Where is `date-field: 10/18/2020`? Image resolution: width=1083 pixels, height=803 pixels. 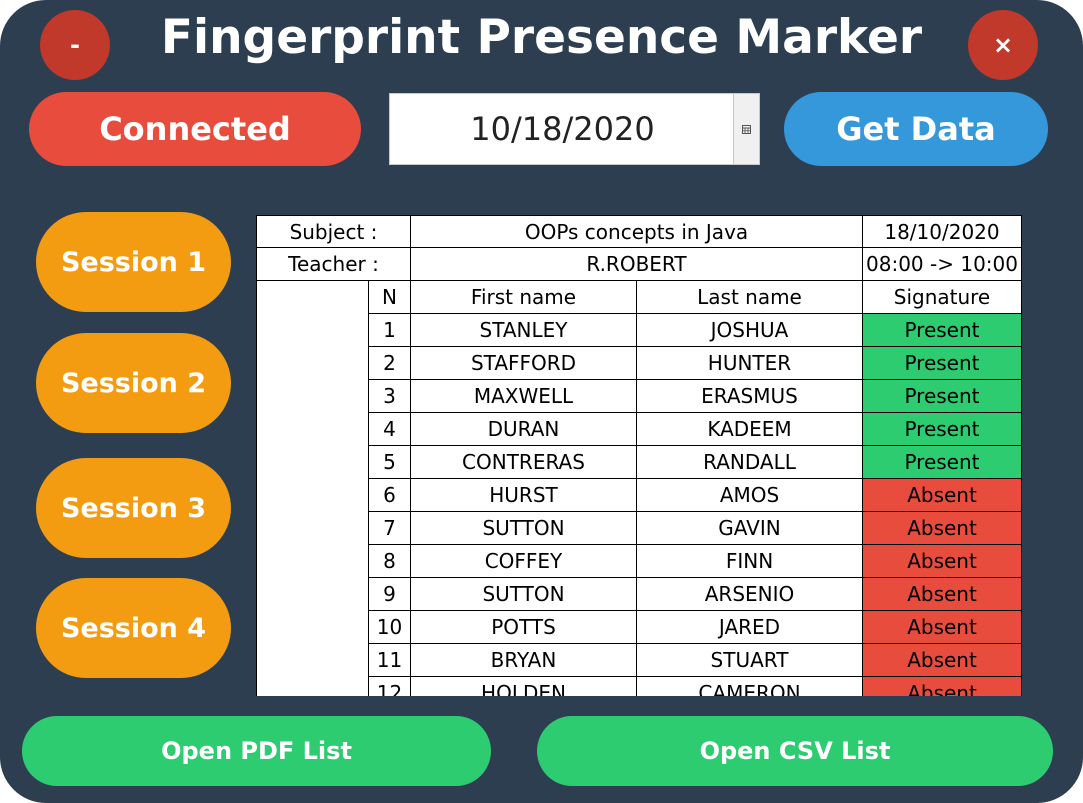
date-field: 10/18/2020 is located at coordinates (562, 129).